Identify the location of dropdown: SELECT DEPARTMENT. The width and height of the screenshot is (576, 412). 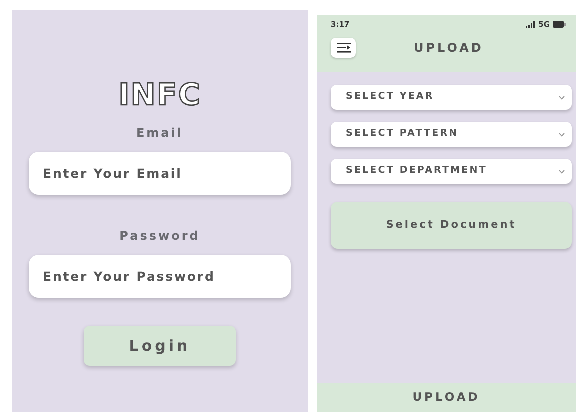
(451, 171).